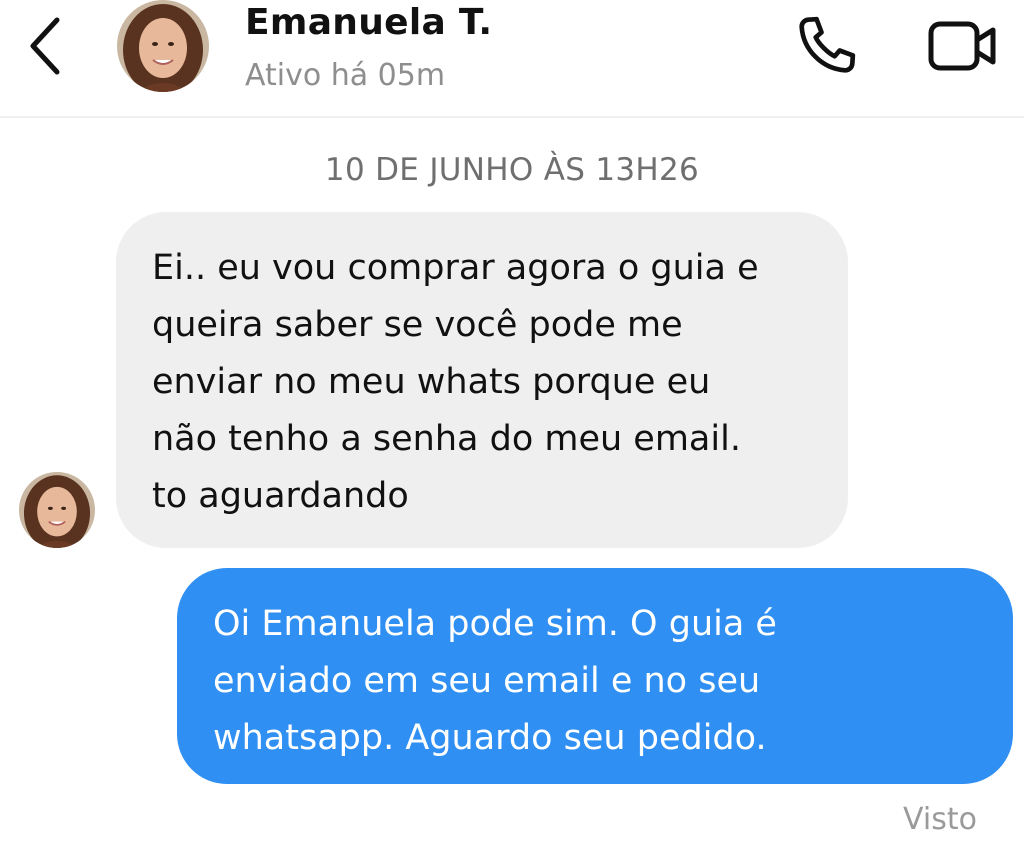  Describe the element at coordinates (163, 46) in the screenshot. I see `contact-avatar` at that location.